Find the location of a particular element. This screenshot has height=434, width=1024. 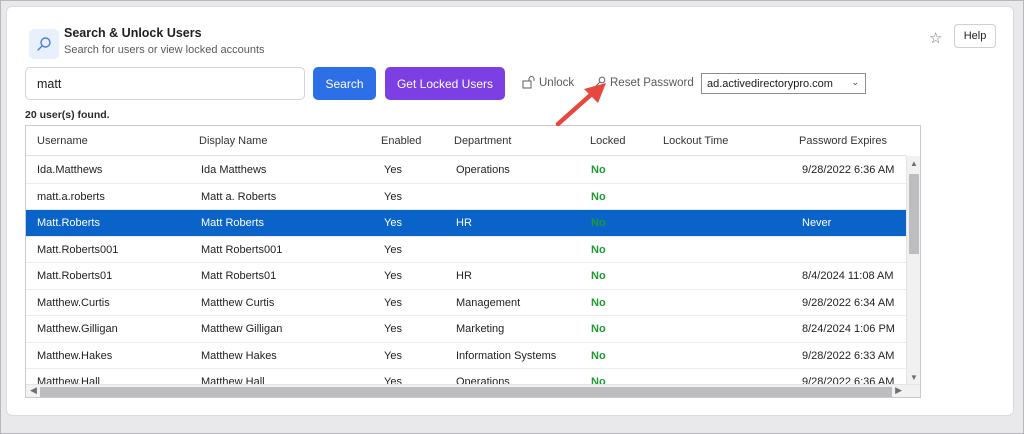

scroll-down-icon: ▼ is located at coordinates (914, 377).